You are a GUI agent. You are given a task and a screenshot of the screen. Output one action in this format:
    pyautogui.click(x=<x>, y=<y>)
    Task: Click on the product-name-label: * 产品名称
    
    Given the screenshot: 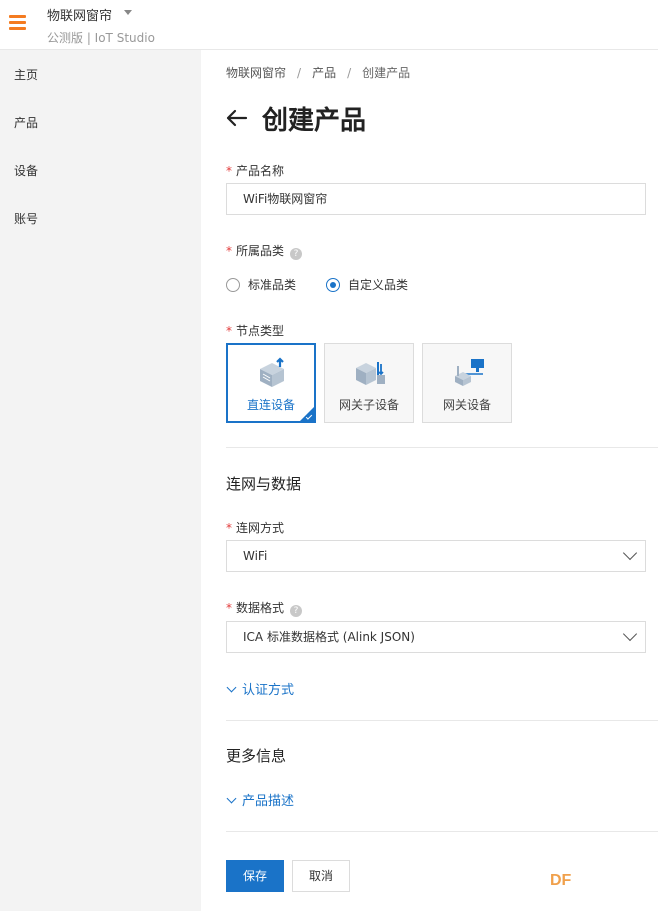 What is the action you would take?
    pyautogui.click(x=255, y=171)
    